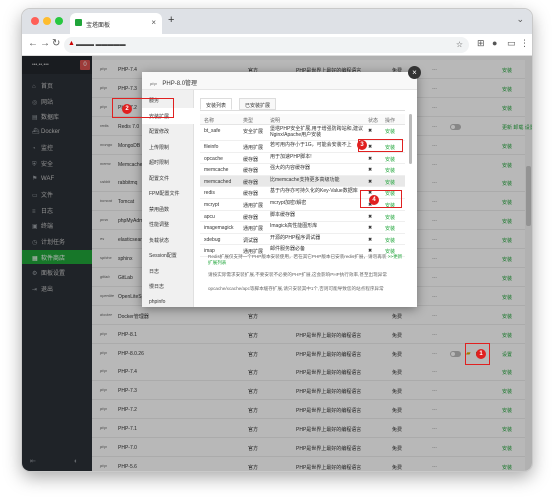 The image size is (555, 500). I want to click on close-window-button, so click(35, 21).